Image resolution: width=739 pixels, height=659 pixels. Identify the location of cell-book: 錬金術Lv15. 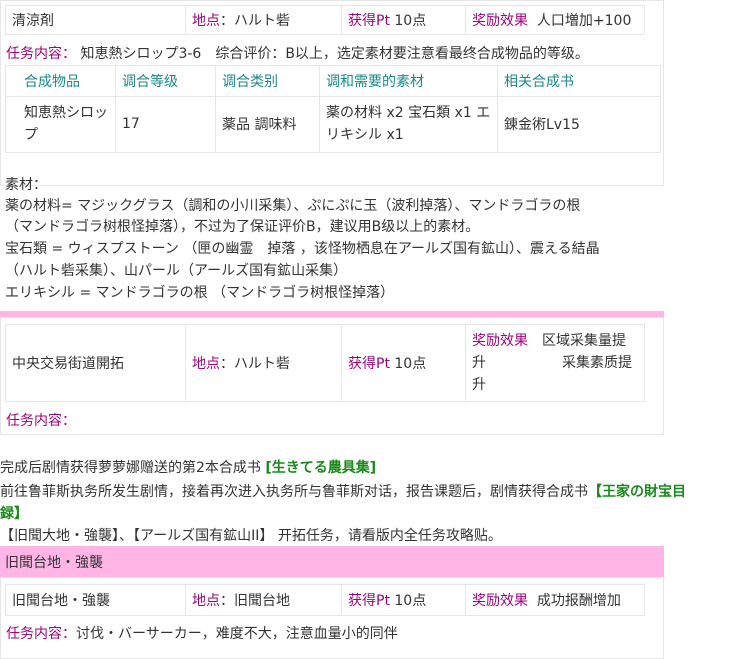
(542, 125).